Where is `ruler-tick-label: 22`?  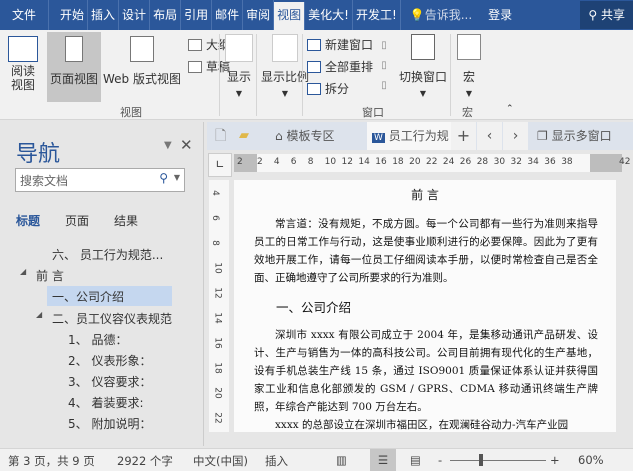 ruler-tick-label: 22 is located at coordinates (217, 418).